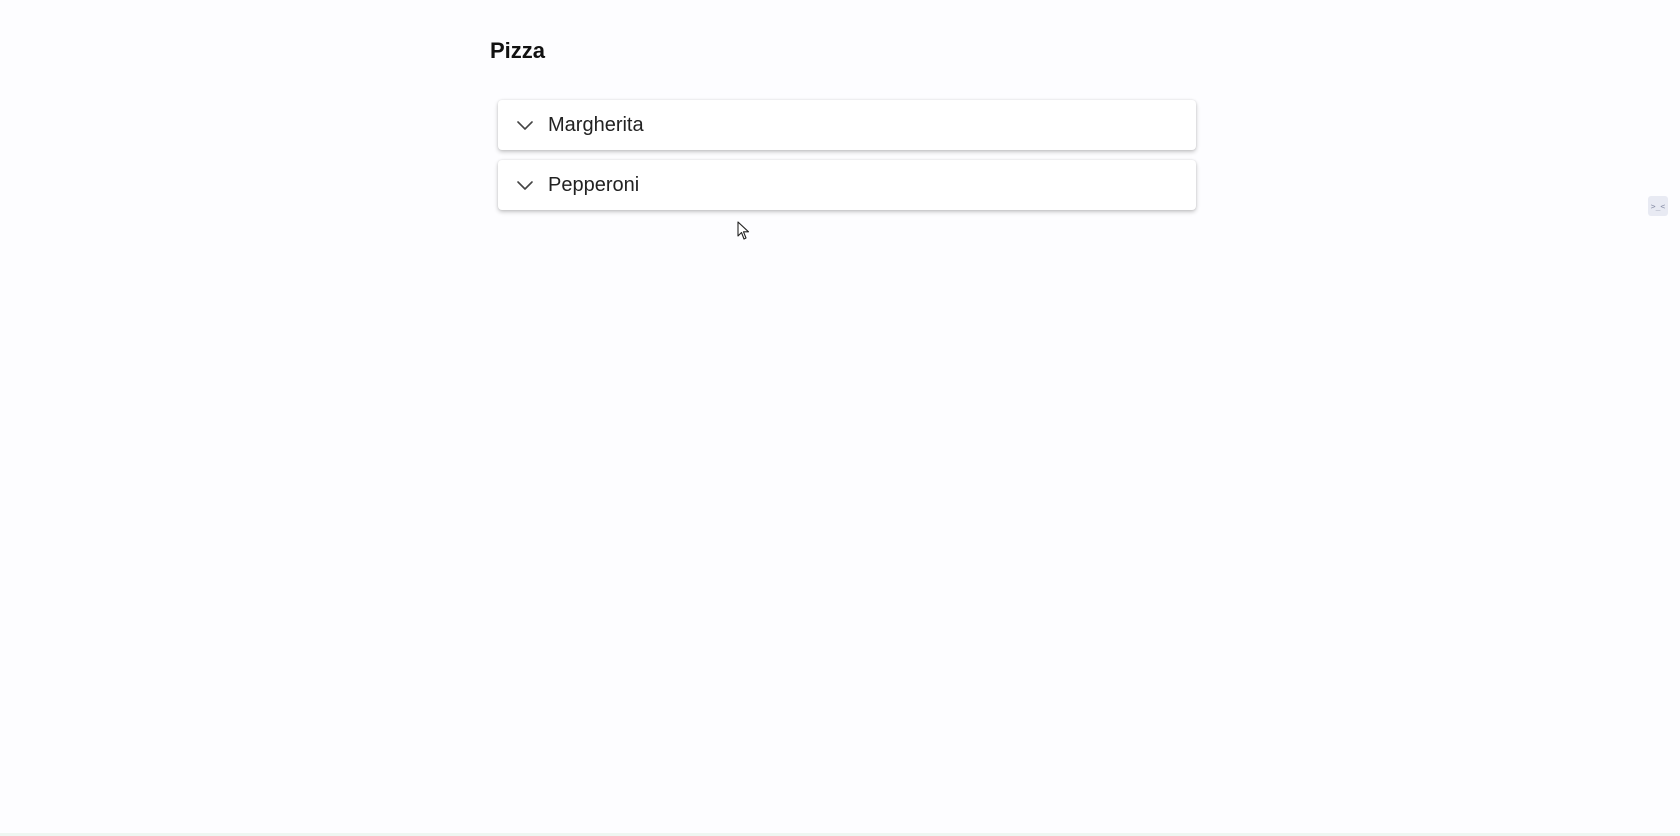 The width and height of the screenshot is (1680, 836). I want to click on accordion-item-label: Pepperoni, so click(594, 184).